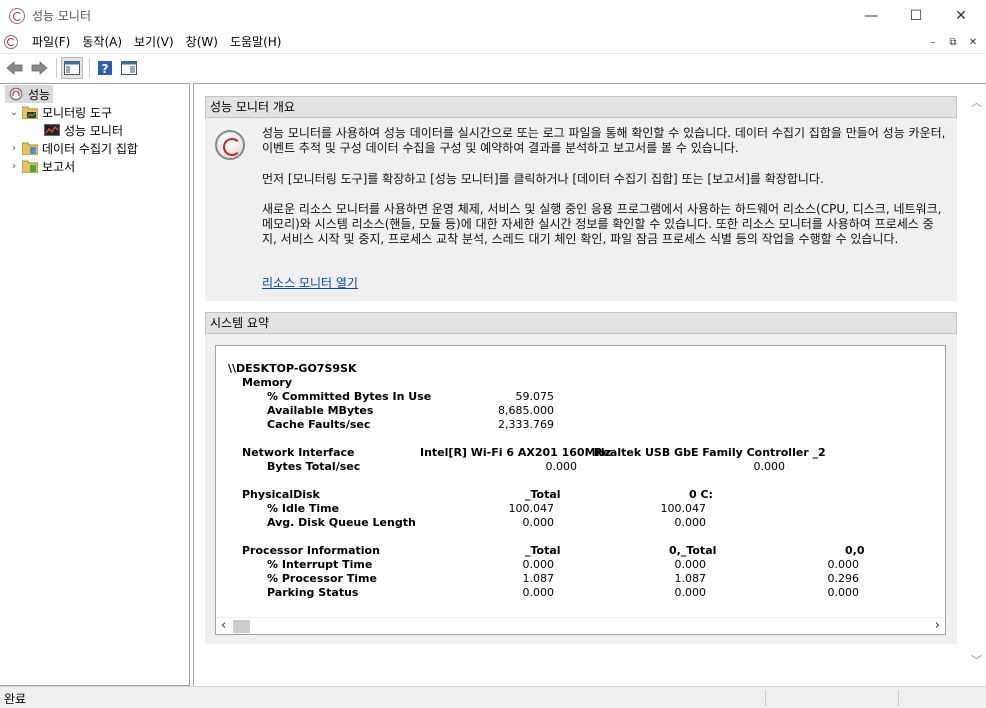  Describe the element at coordinates (843, 578) in the screenshot. I see `counter-value: 0.296` at that location.